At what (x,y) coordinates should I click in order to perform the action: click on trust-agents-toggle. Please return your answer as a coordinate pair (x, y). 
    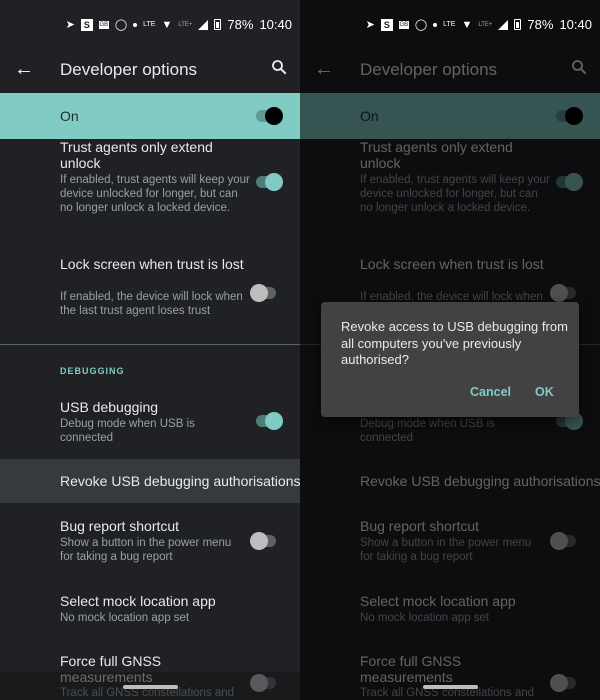
    Looking at the image, I should click on (269, 182).